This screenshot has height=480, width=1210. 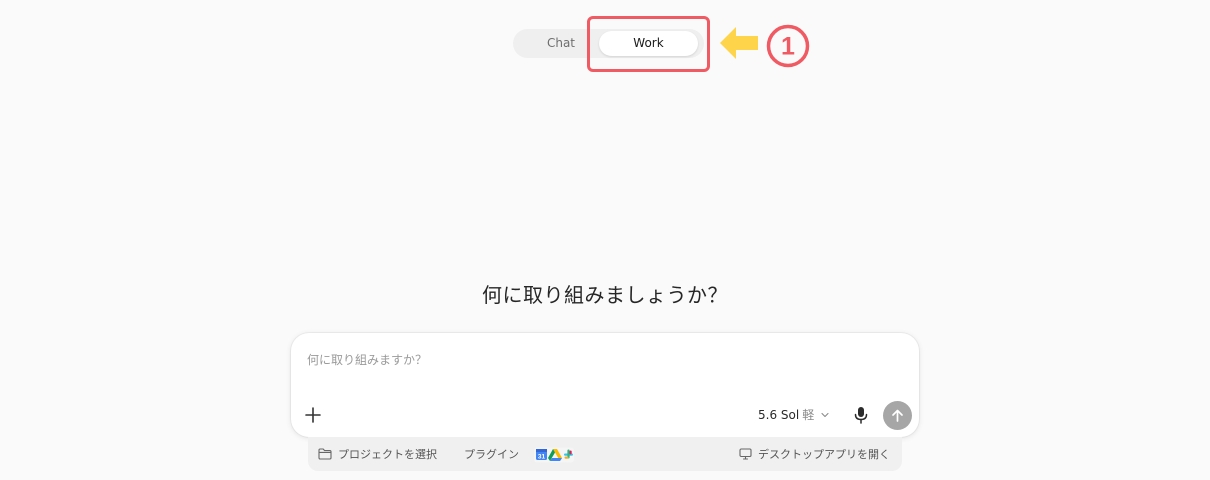 I want to click on prompt-input, so click(x=602, y=360).